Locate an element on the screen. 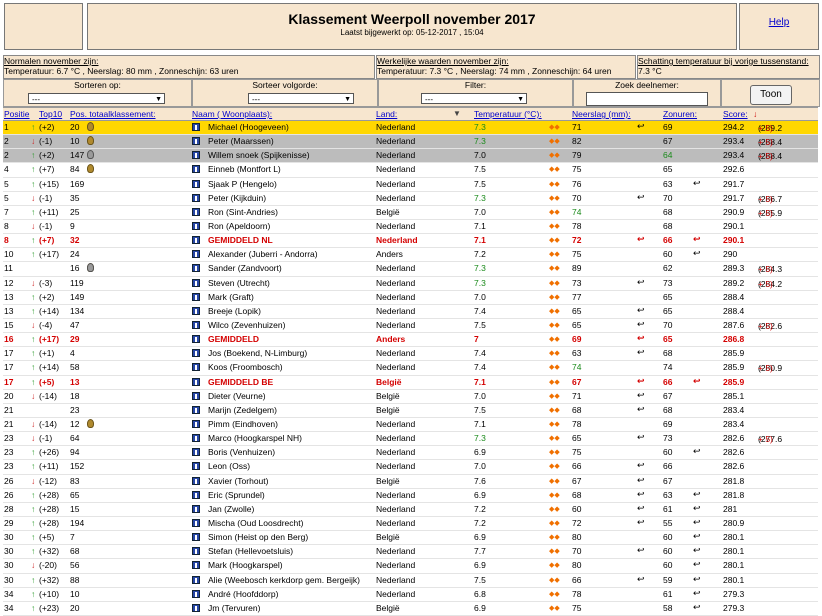 This screenshot has height=616, width=822. filter-select: --- ▼ is located at coordinates (474, 98).